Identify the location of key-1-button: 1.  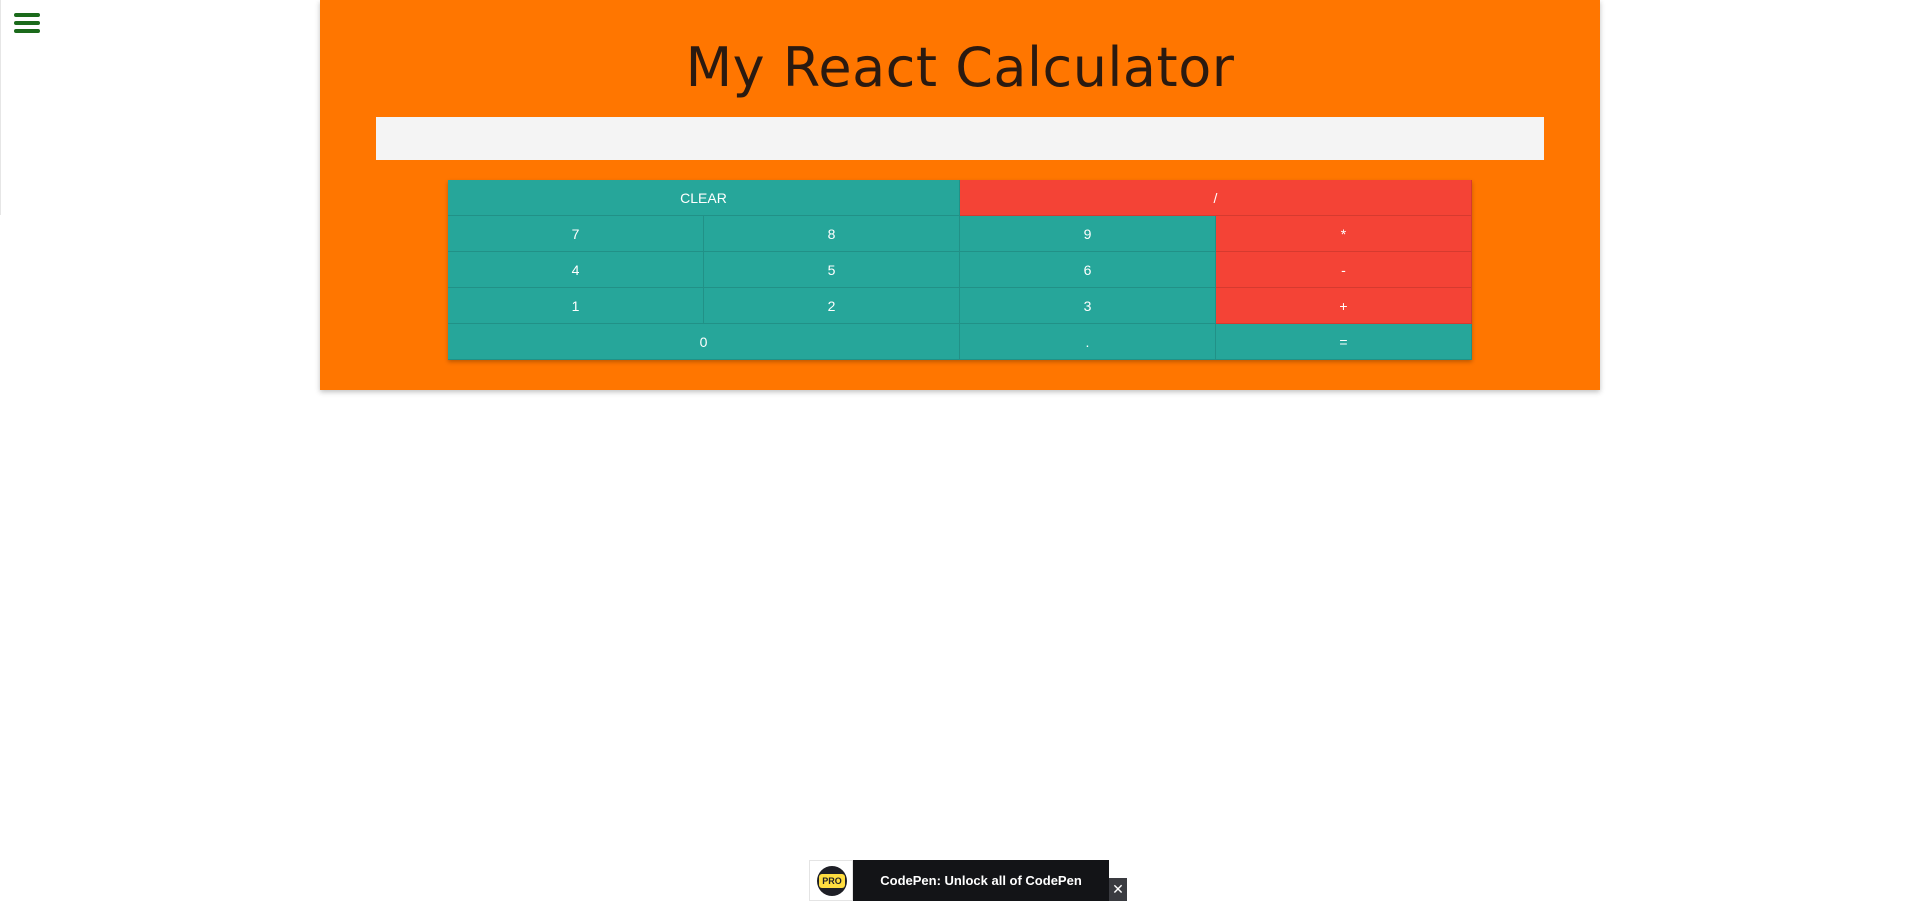
(576, 306).